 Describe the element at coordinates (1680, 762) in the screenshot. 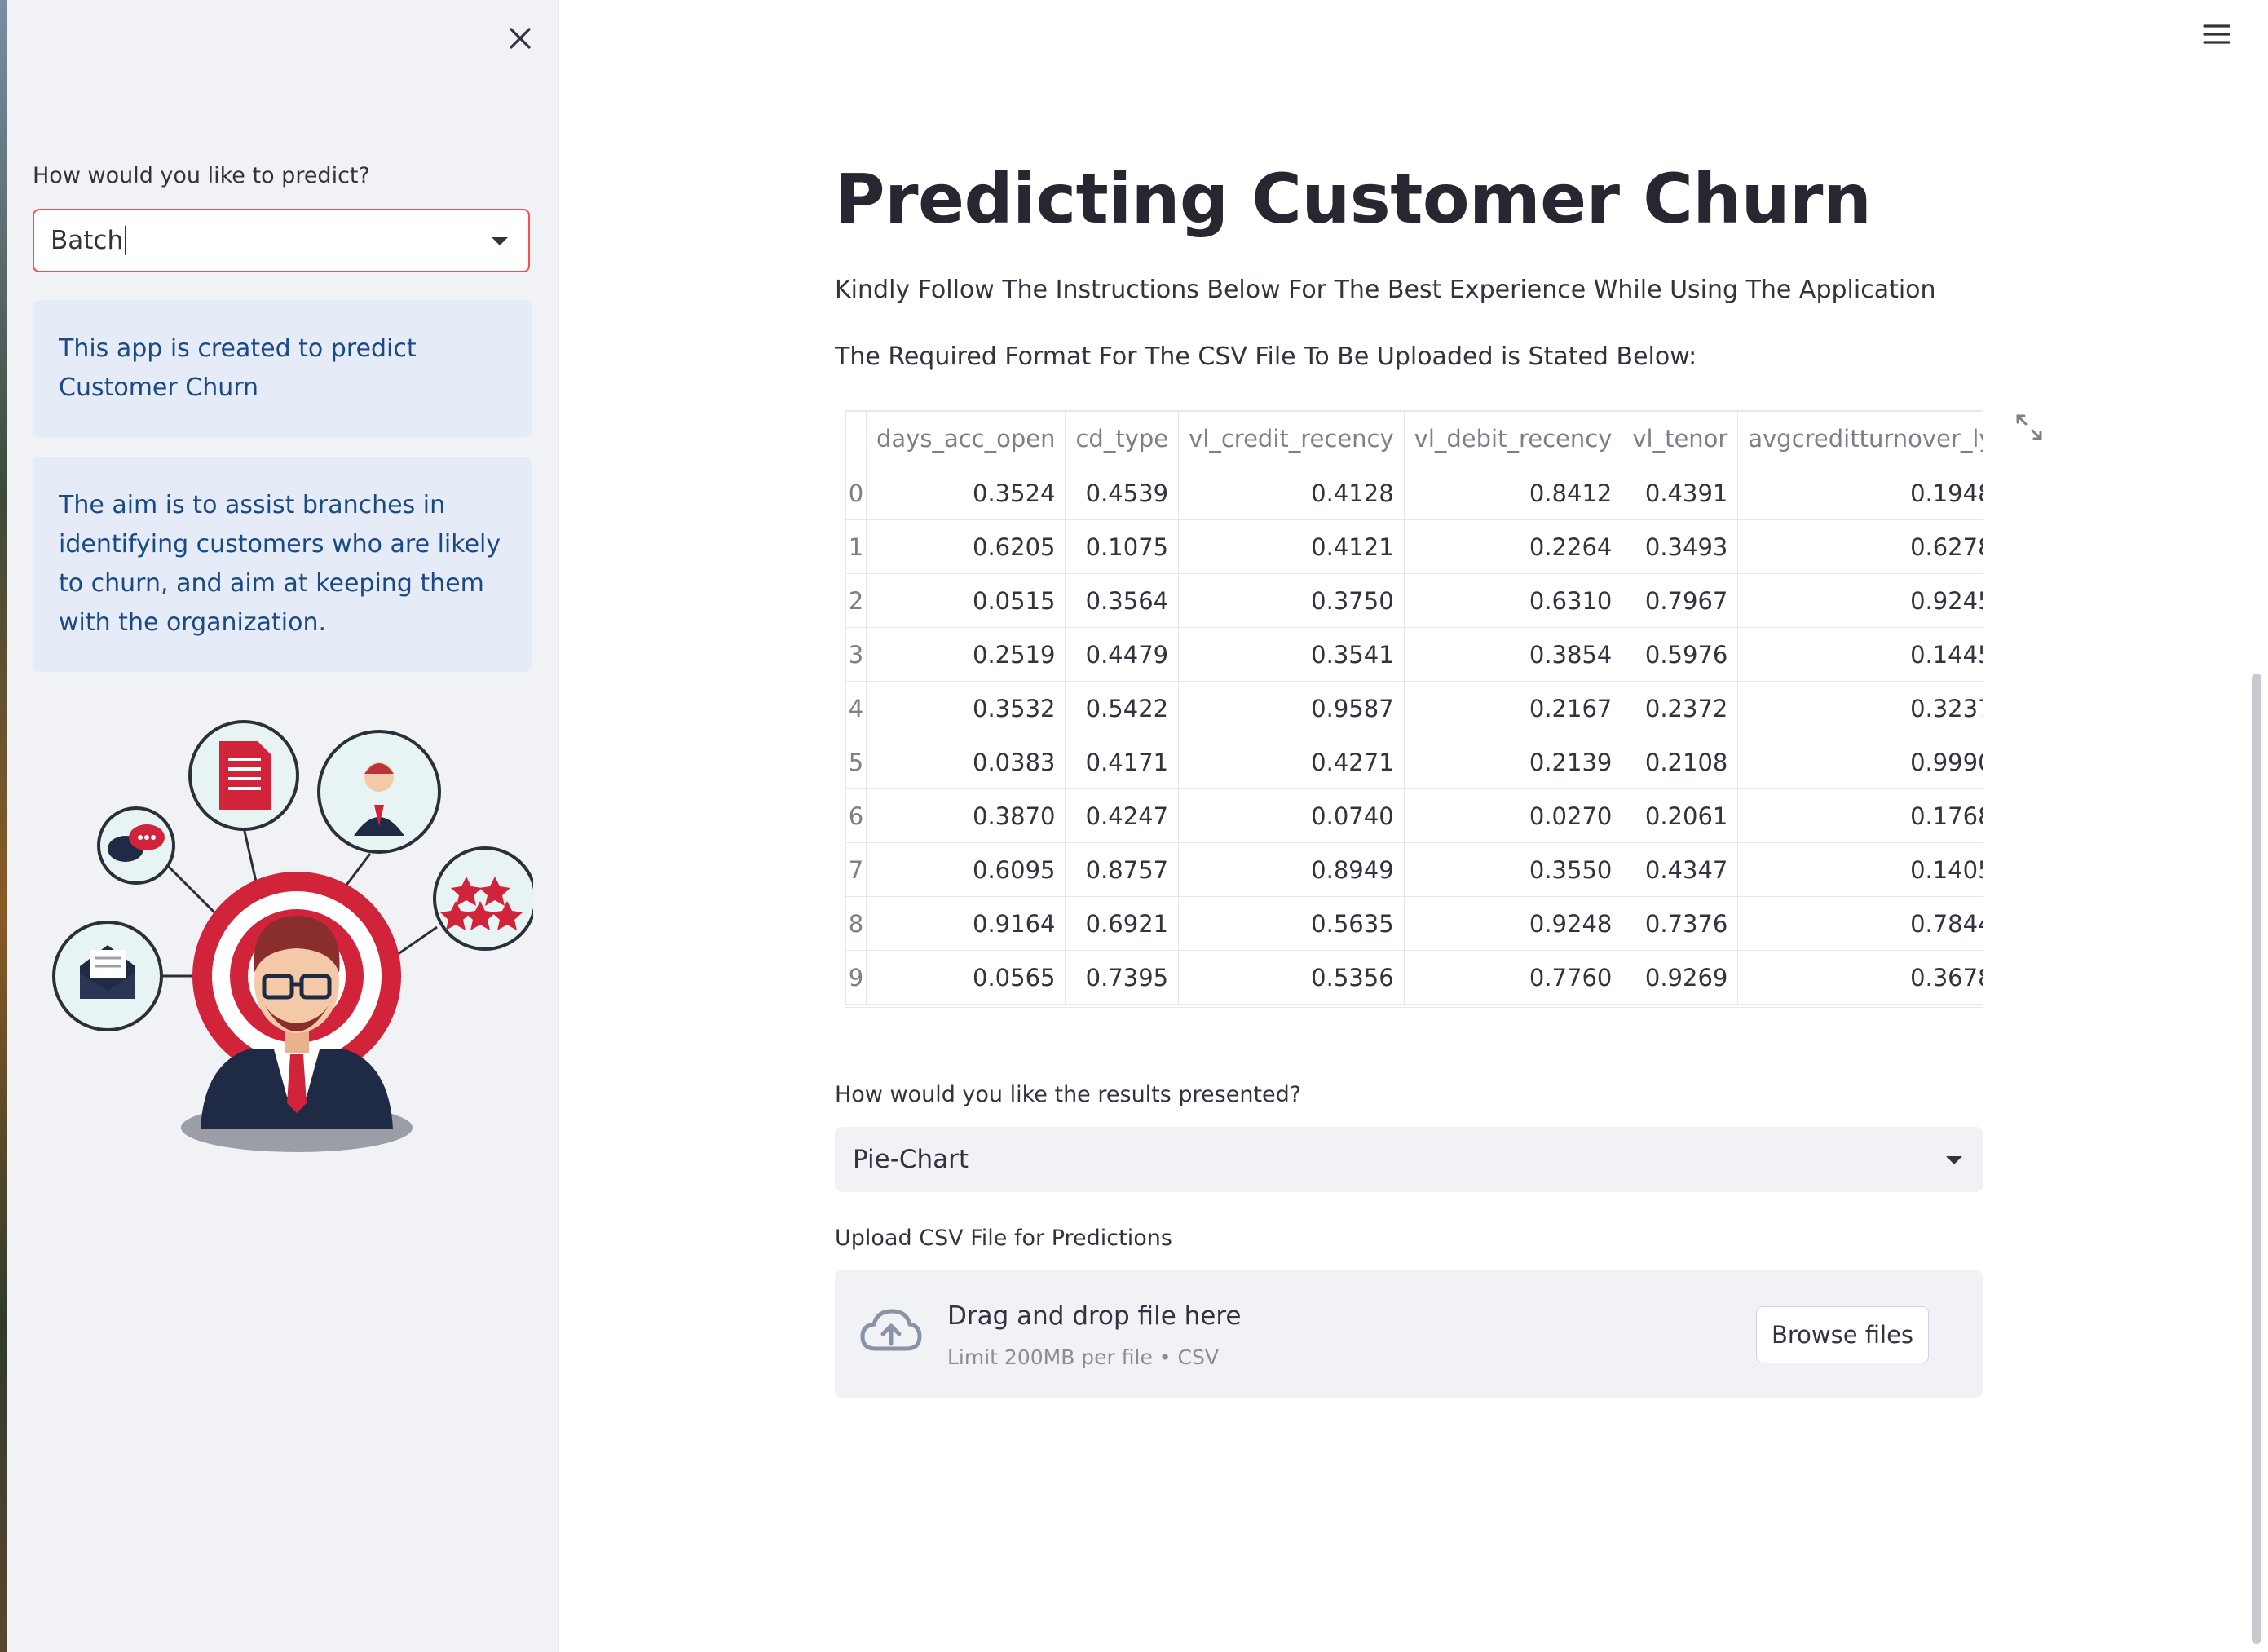

I see `table-cell: 0.2108` at that location.